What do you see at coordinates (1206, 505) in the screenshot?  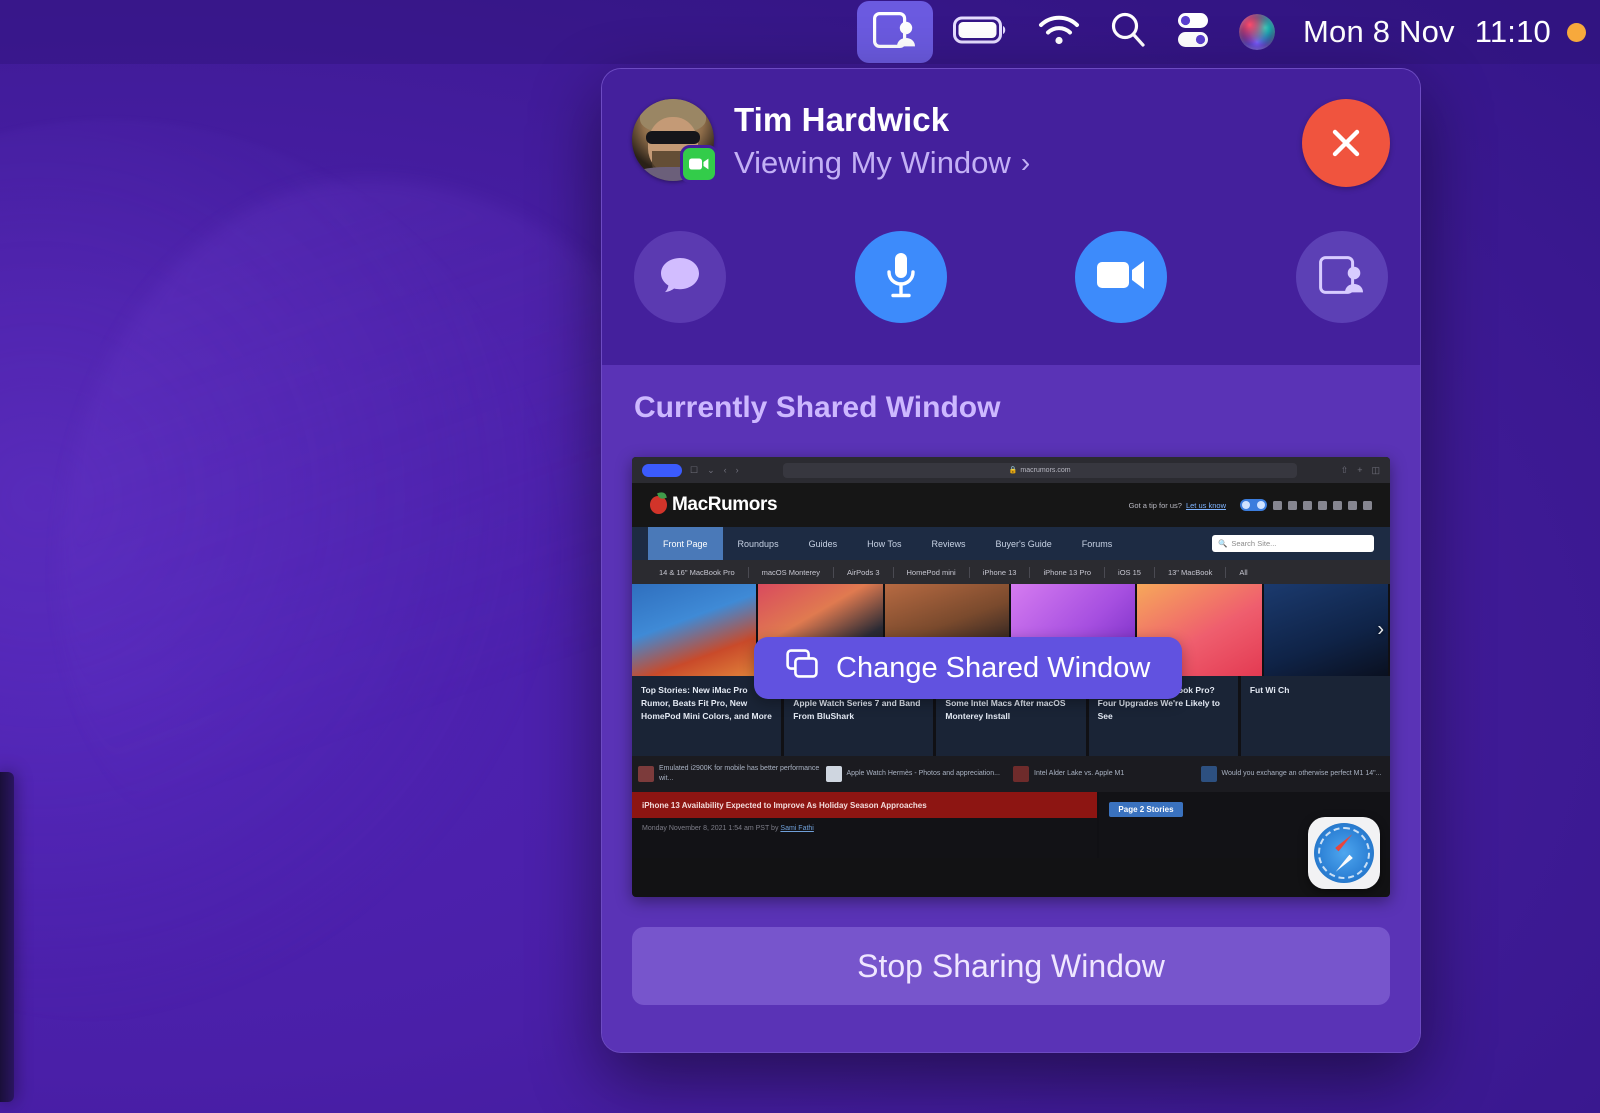 I see `tip-link: Let us know` at bounding box center [1206, 505].